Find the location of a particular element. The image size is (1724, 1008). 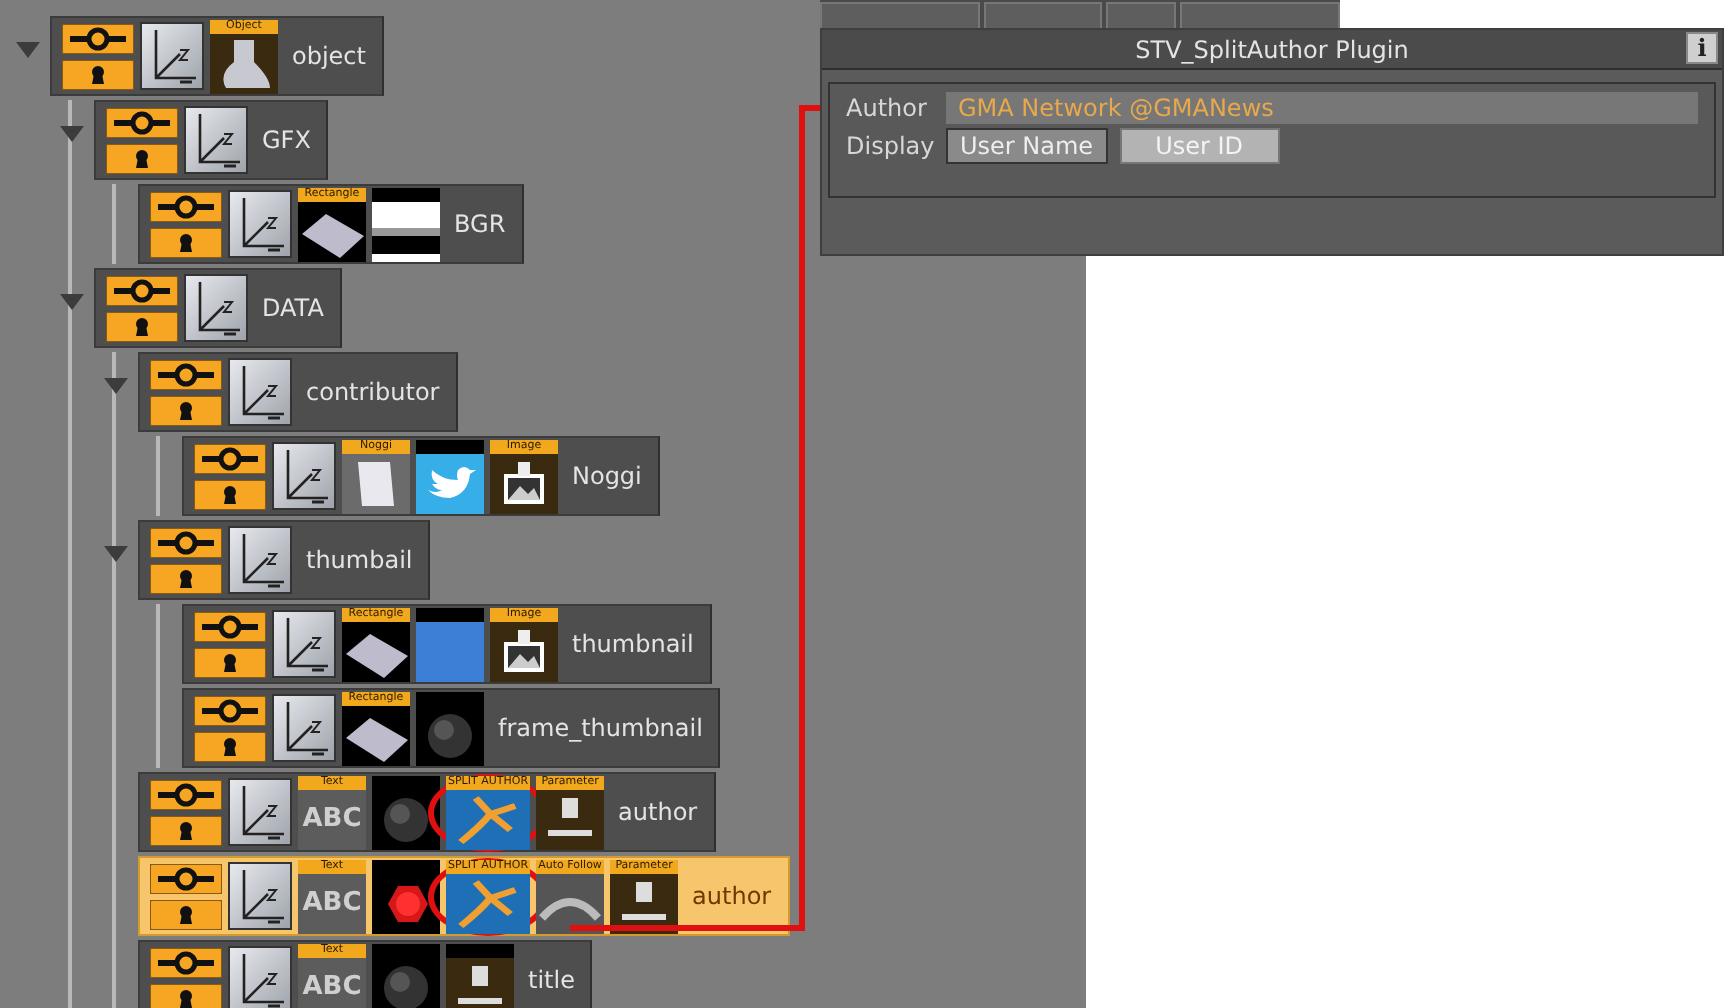

scene-node: GFX is located at coordinates (211, 140).